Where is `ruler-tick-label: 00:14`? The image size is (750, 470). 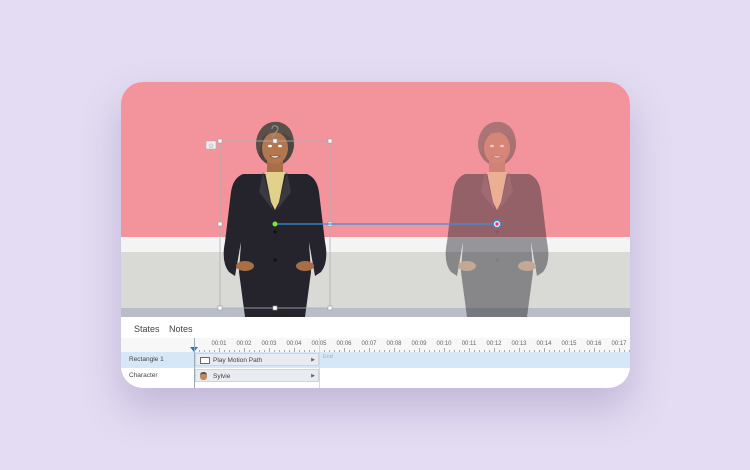
ruler-tick-label: 00:14 is located at coordinates (544, 344).